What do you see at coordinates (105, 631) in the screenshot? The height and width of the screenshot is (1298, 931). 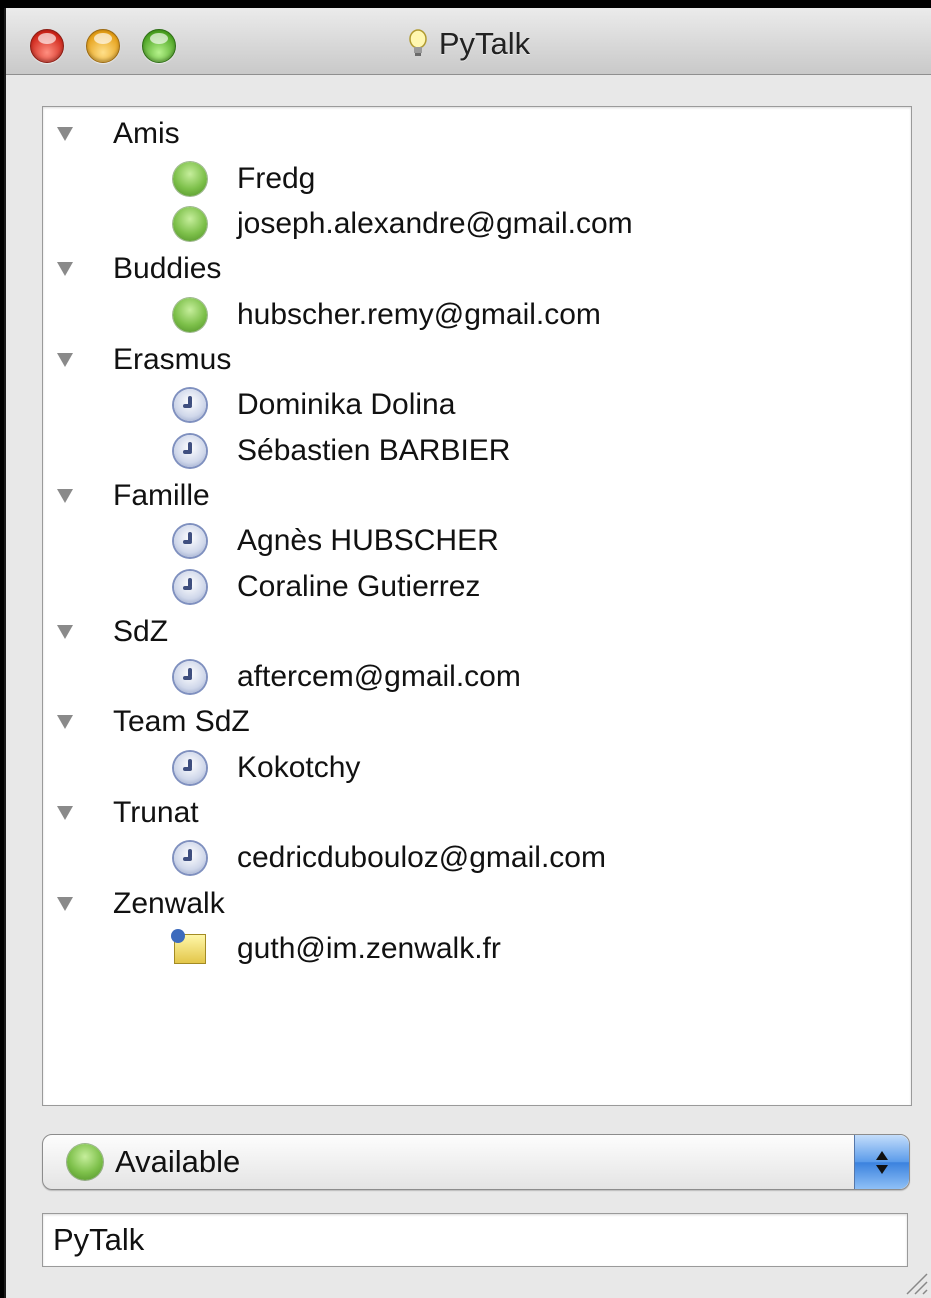 I see `group-row: SdZ` at bounding box center [105, 631].